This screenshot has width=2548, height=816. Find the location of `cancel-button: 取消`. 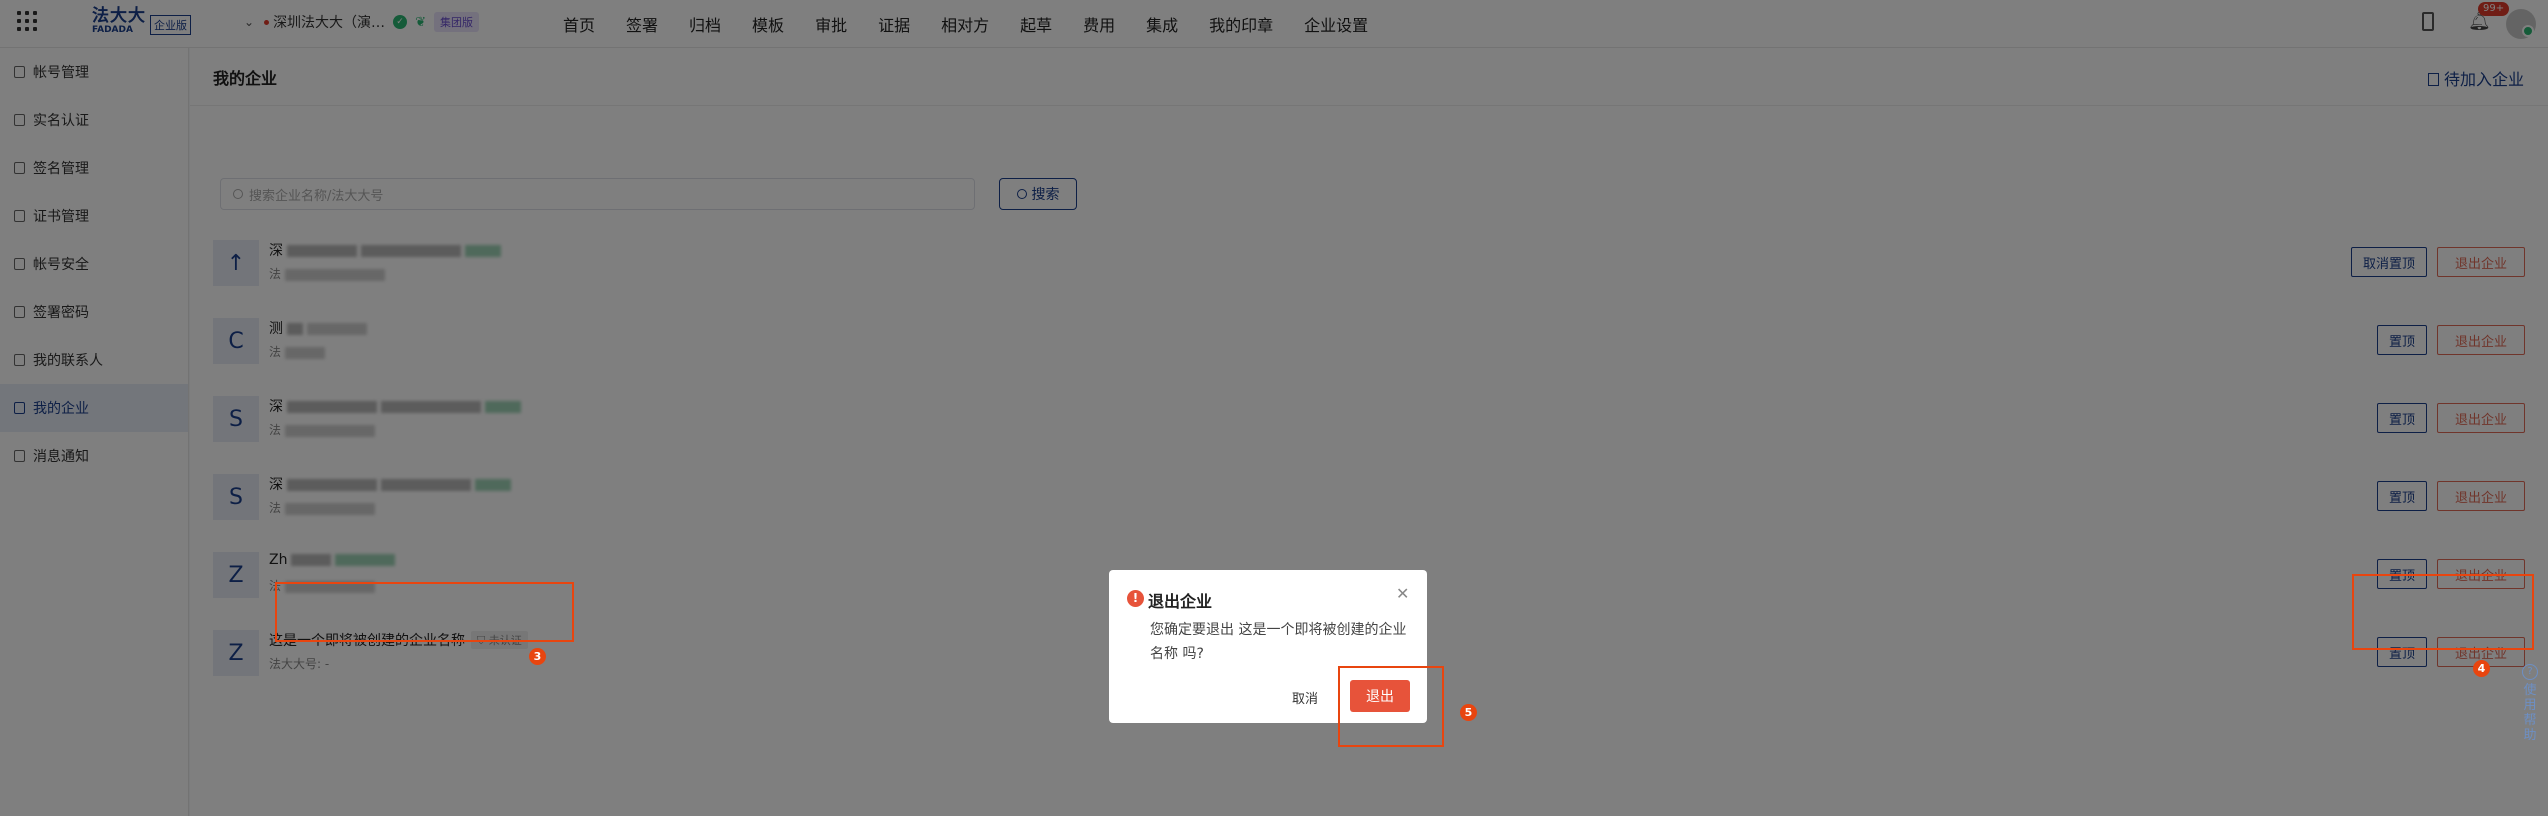

cancel-button: 取消 is located at coordinates (1305, 697).